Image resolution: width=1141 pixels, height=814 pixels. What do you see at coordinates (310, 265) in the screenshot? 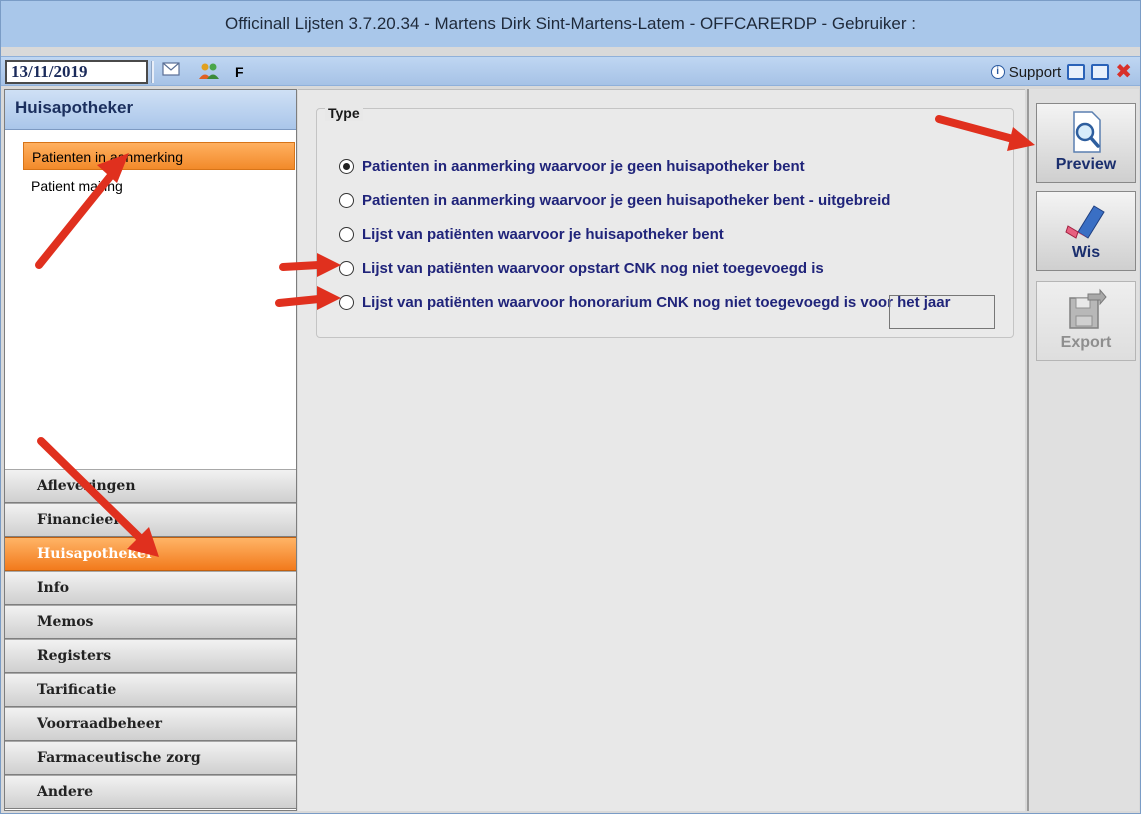
I see `arrow-option-opstart` at bounding box center [310, 265].